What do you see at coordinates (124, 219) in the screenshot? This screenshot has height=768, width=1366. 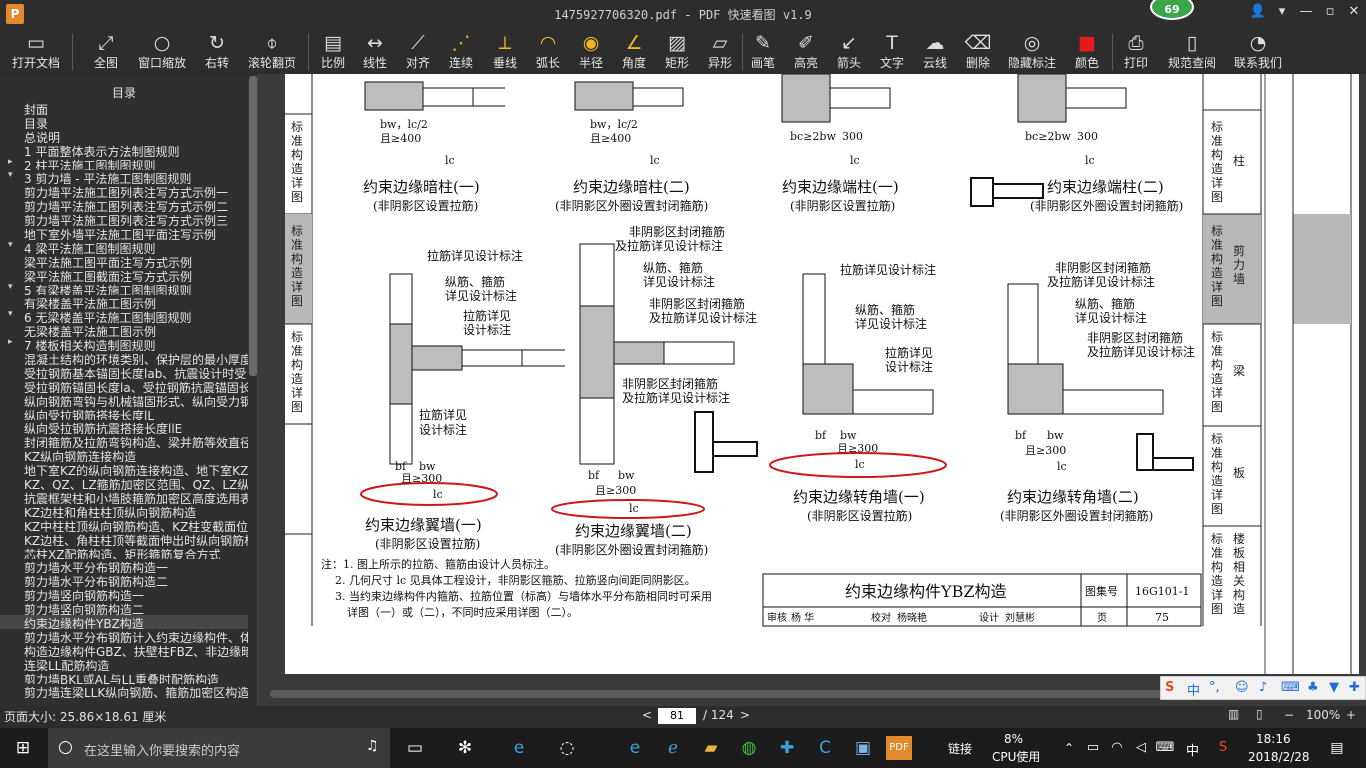 I see `toc-item: 剪力墙平法施工图列表注写方式示例三` at bounding box center [124, 219].